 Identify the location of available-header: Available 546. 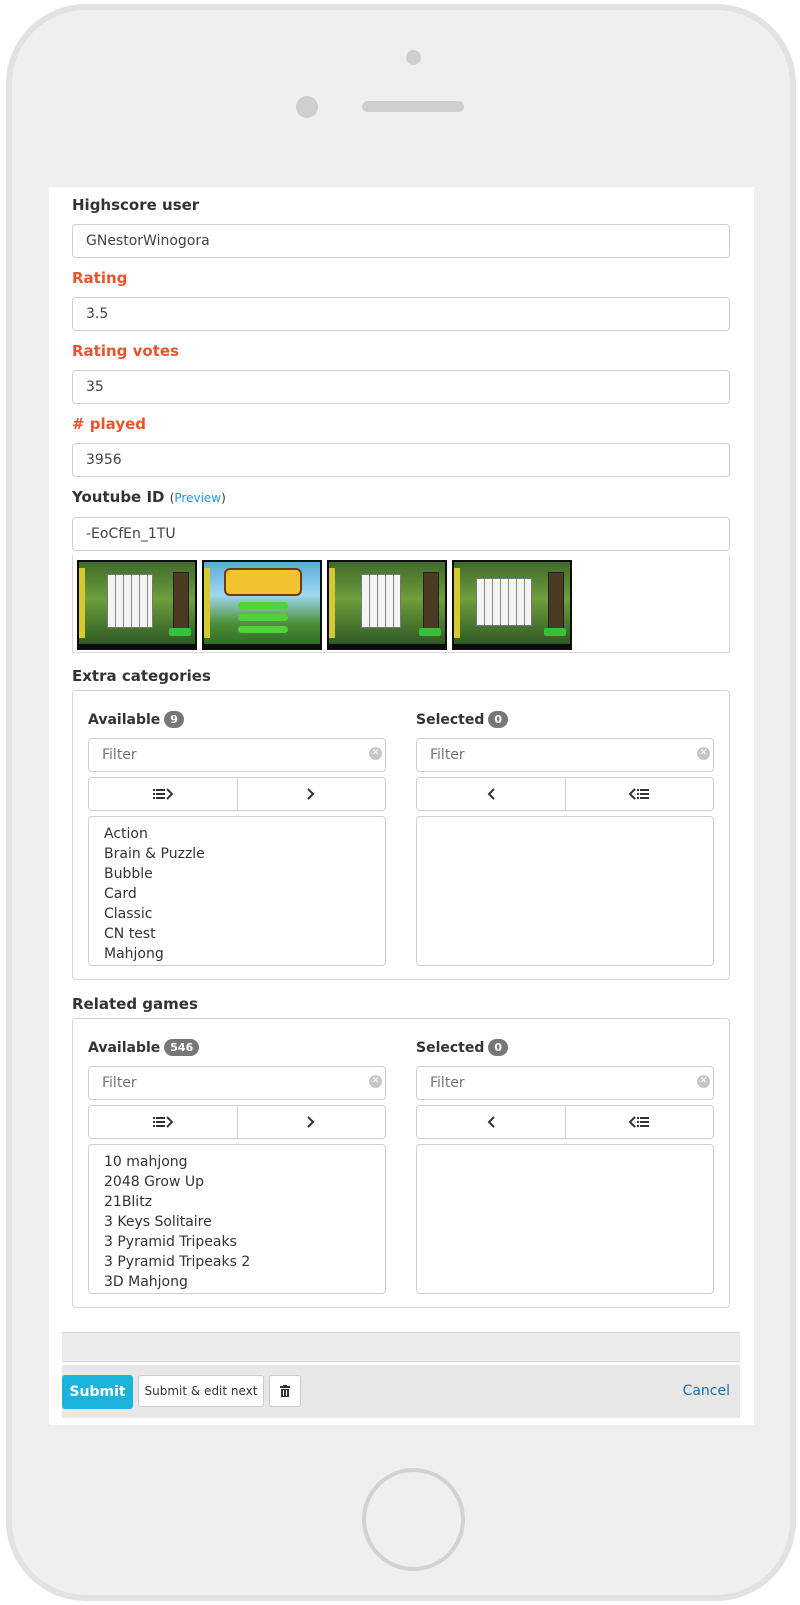
(144, 1047).